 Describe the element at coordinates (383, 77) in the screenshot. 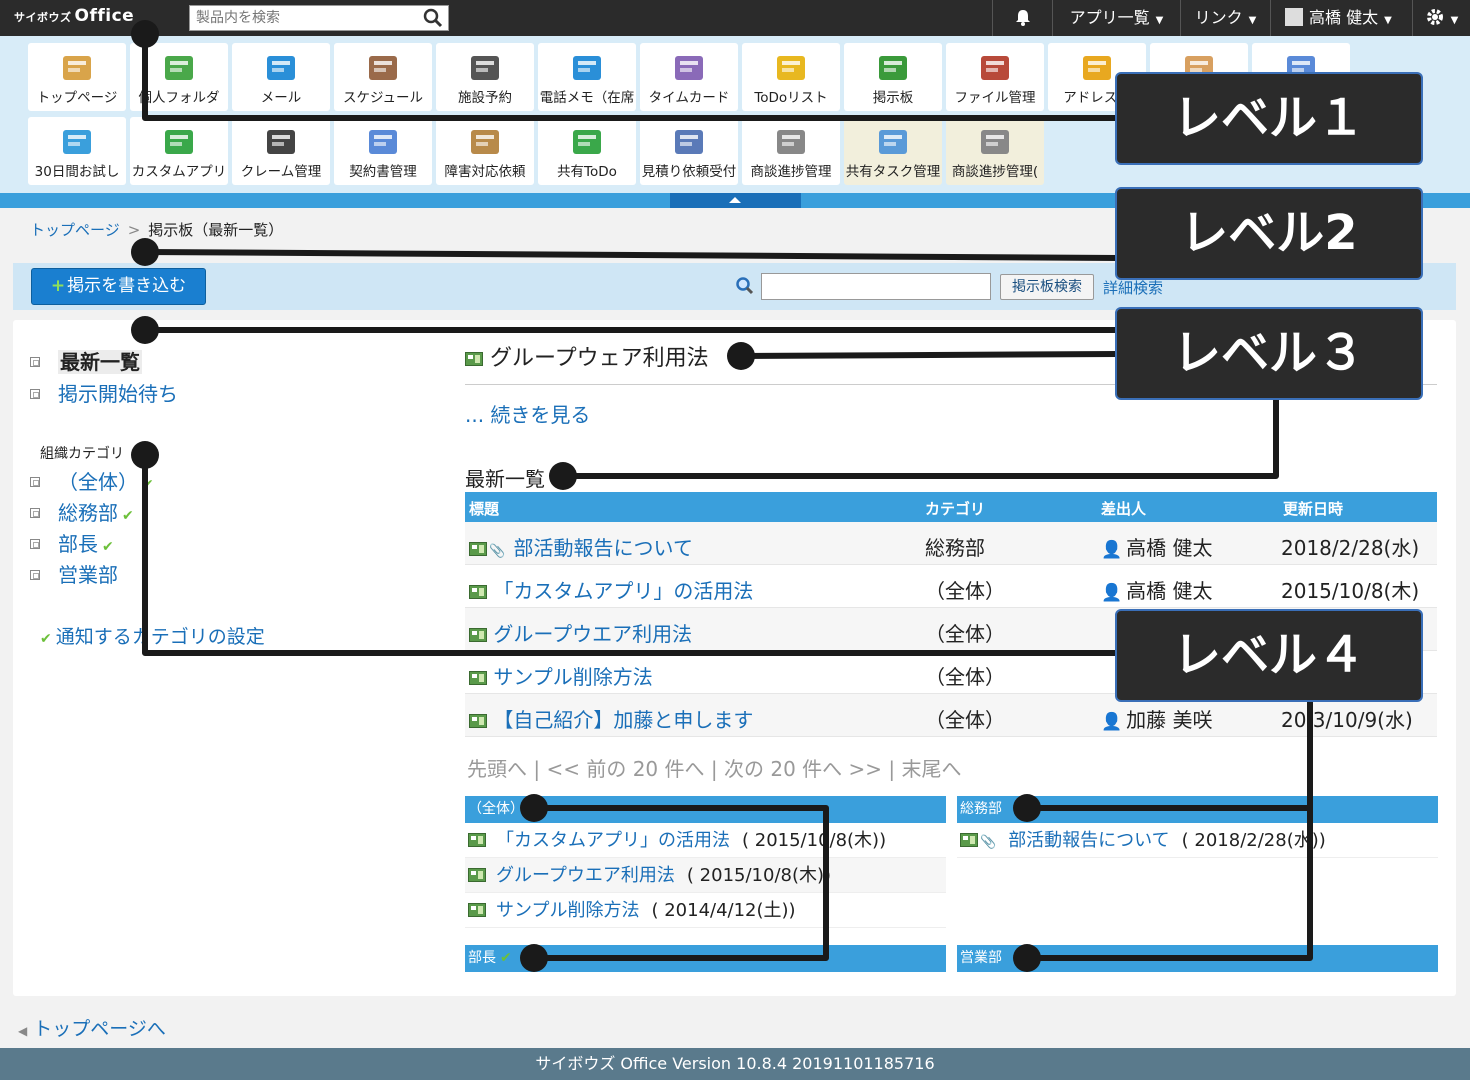

I see `app-tile: スケジュール` at that location.